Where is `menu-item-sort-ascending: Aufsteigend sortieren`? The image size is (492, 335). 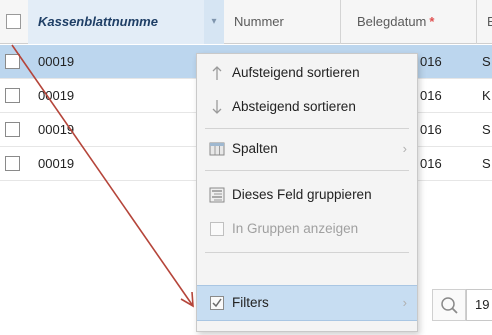
menu-item-sort-ascending: Aufsteigend sortieren is located at coordinates (307, 73).